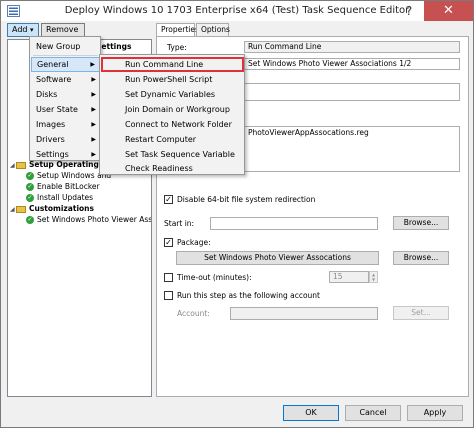  I want to click on add-button-label: Add, so click(20, 29).